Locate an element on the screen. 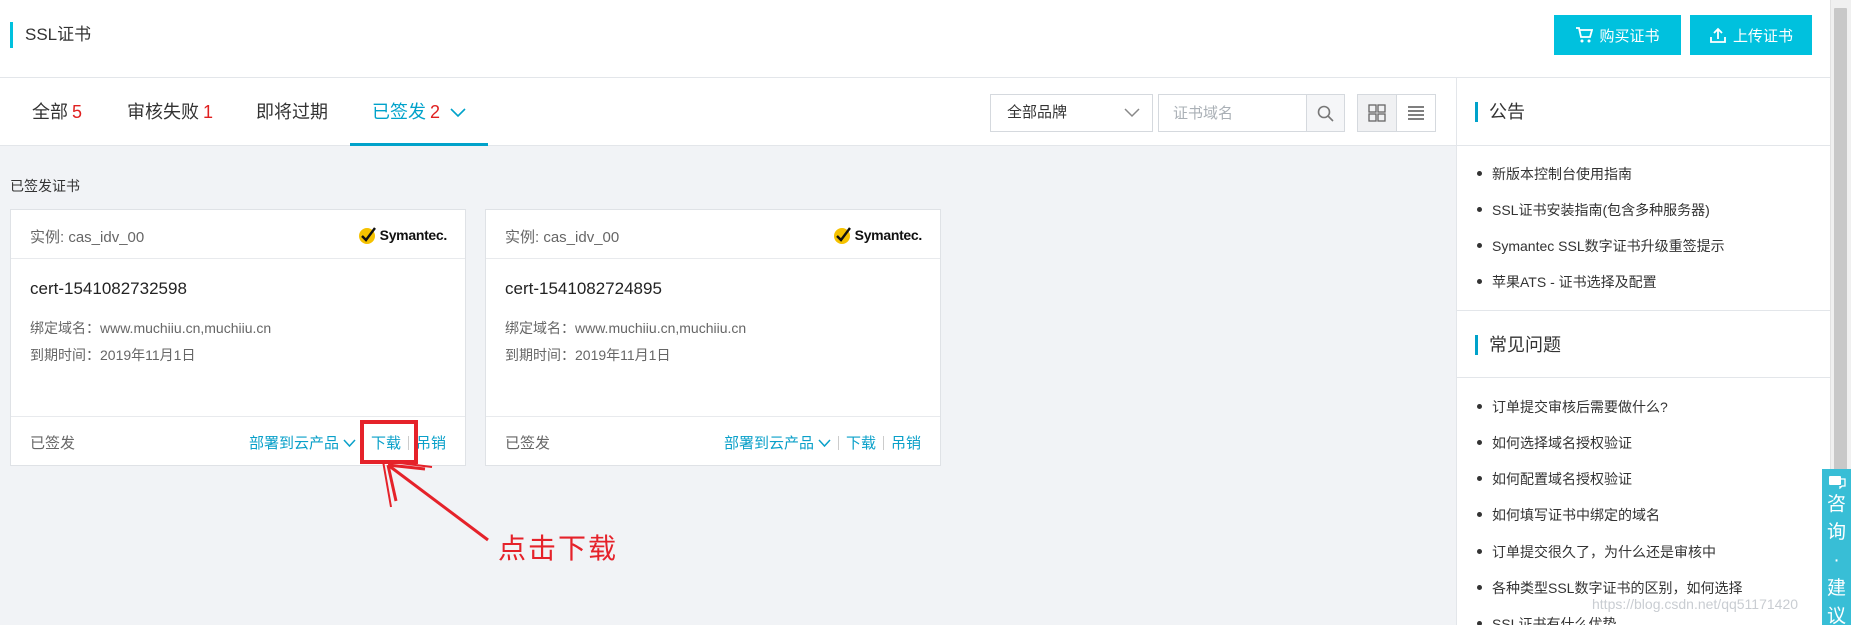 The width and height of the screenshot is (1851, 625). buy-certificate-button: 购买证书 is located at coordinates (1617, 35).